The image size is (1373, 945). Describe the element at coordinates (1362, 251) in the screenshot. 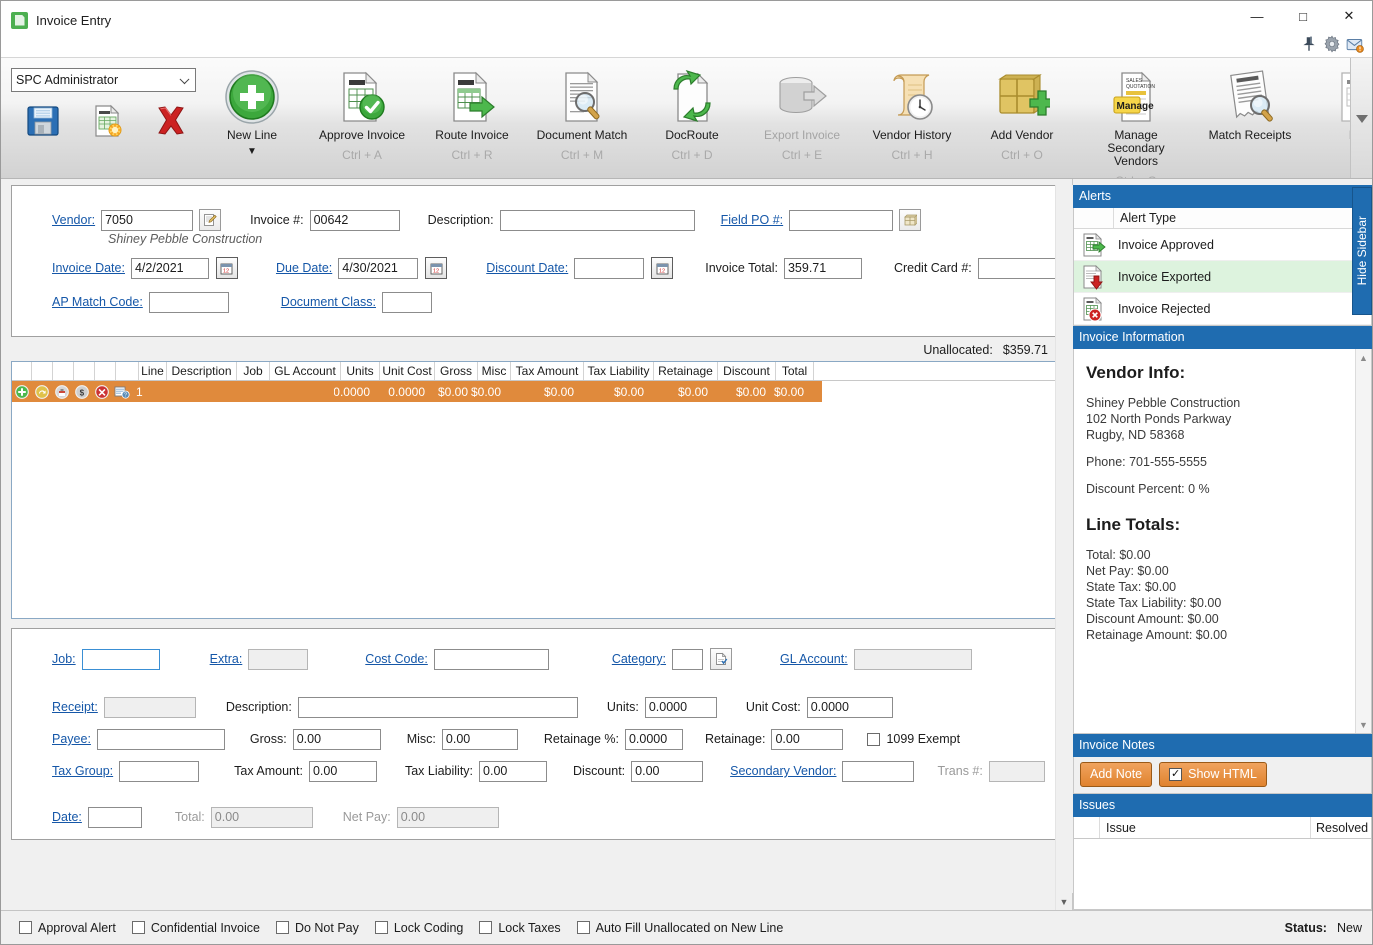

I see `hide-sidebar-tab: Hide Sidebar` at that location.